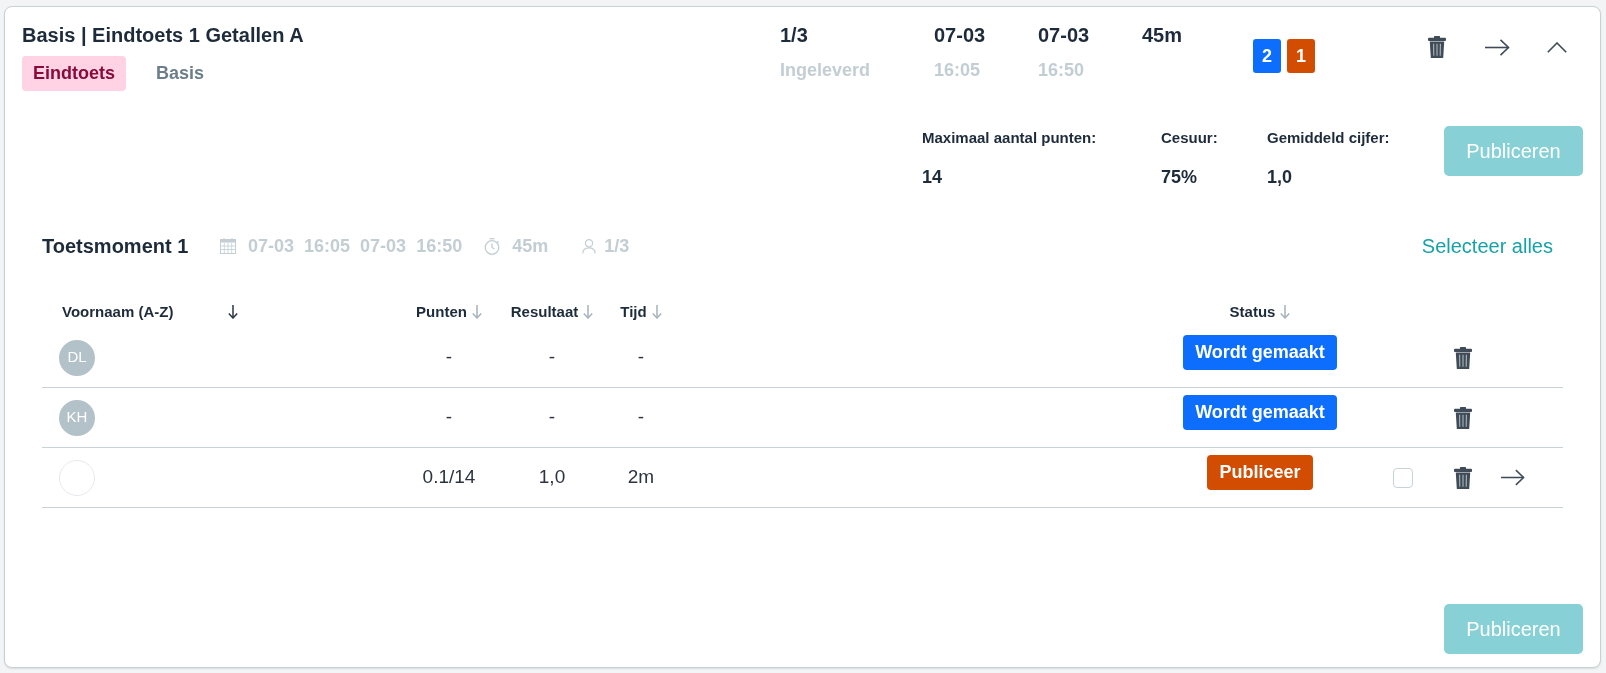 This screenshot has width=1606, height=673. Describe the element at coordinates (228, 246) in the screenshot. I see `calendar-icon` at that location.